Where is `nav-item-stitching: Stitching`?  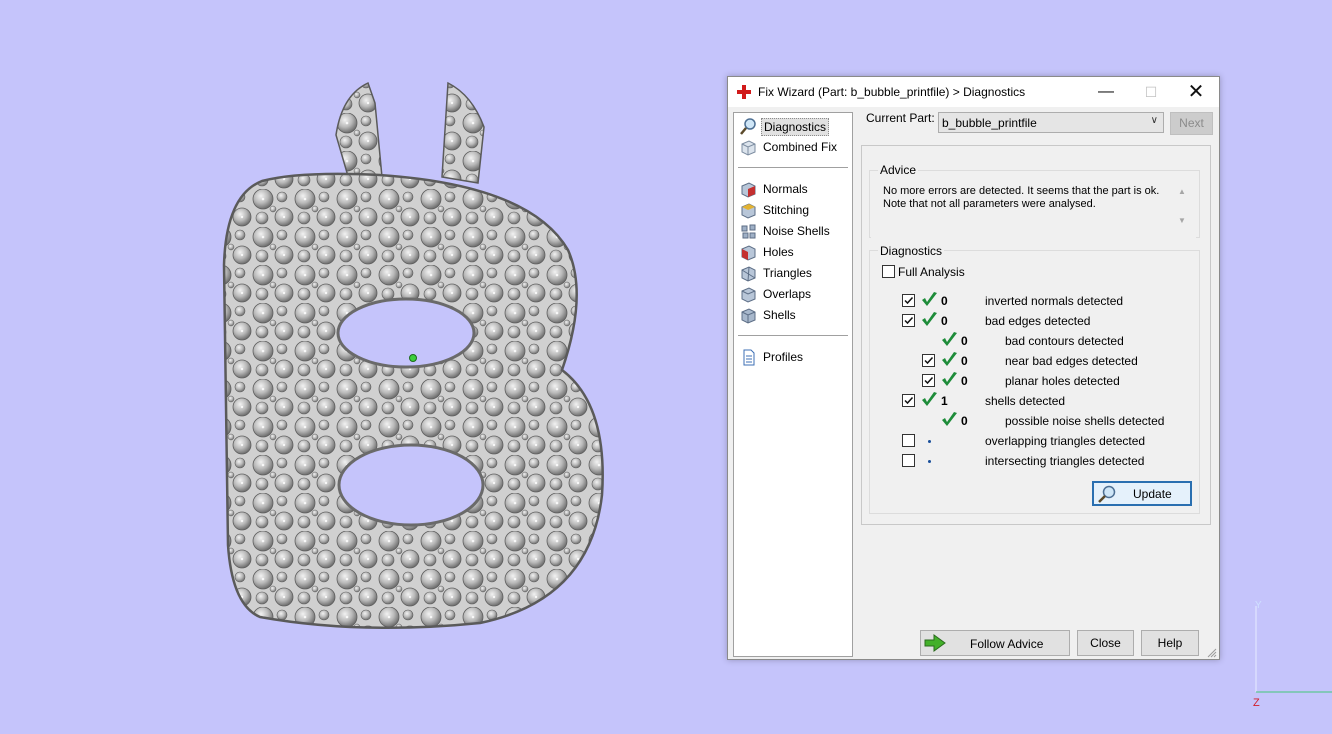
nav-item-stitching: Stitching is located at coordinates (793, 210).